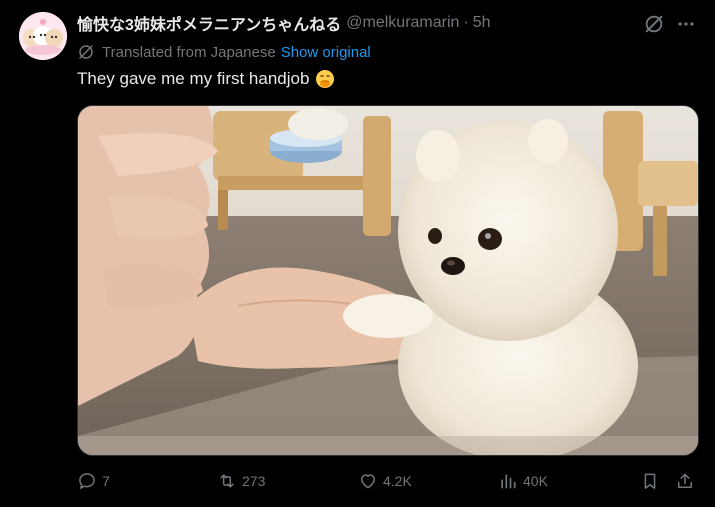 Image resolution: width=715 pixels, height=507 pixels. I want to click on like-count: 4.2K, so click(397, 481).